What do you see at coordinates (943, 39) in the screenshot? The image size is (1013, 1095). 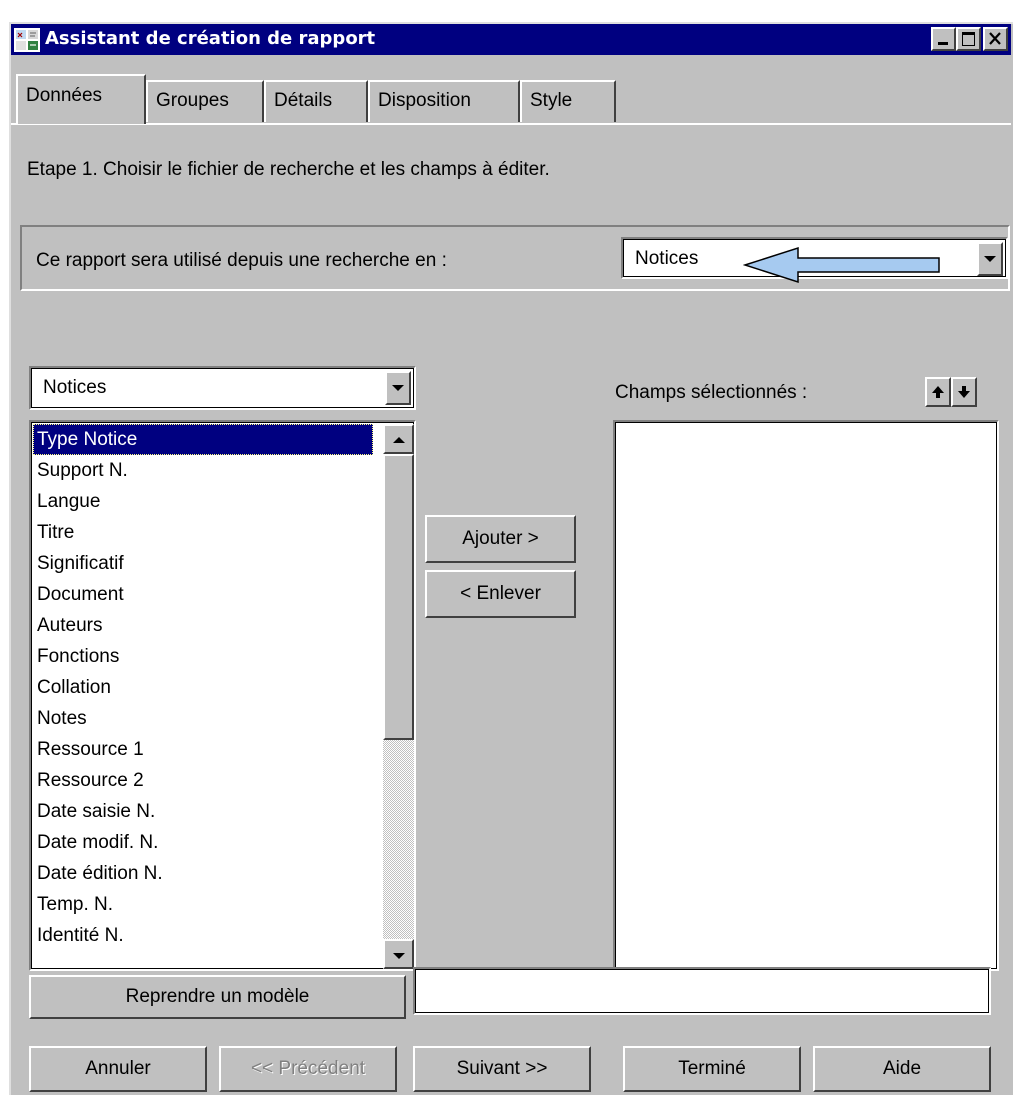 I see `minimize-button` at bounding box center [943, 39].